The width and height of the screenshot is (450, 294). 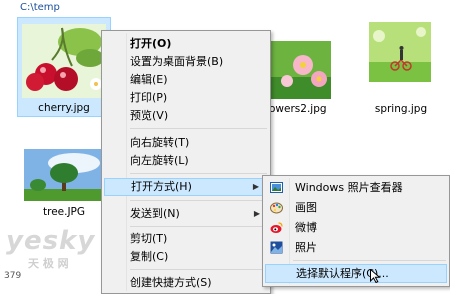 I want to click on menu-item-edit: 编辑(E), so click(x=186, y=80).